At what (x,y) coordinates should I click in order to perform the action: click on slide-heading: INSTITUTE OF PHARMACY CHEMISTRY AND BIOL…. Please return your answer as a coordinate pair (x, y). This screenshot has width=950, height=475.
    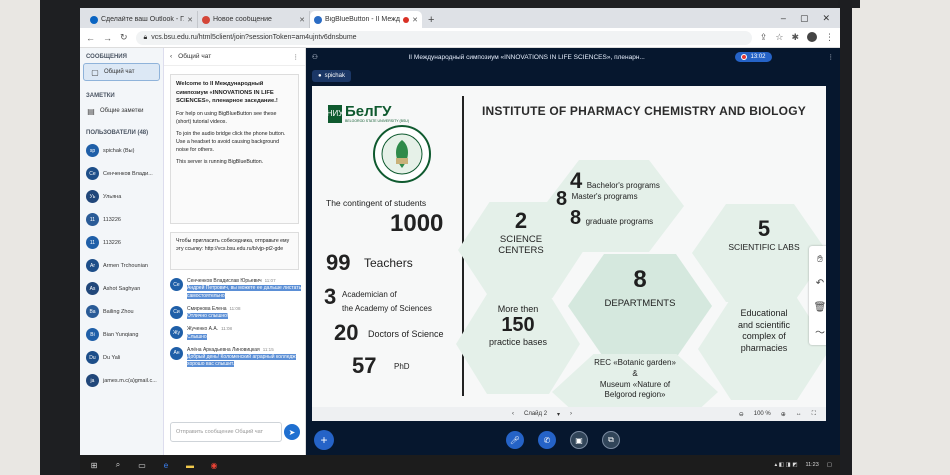
    Looking at the image, I should click on (644, 111).